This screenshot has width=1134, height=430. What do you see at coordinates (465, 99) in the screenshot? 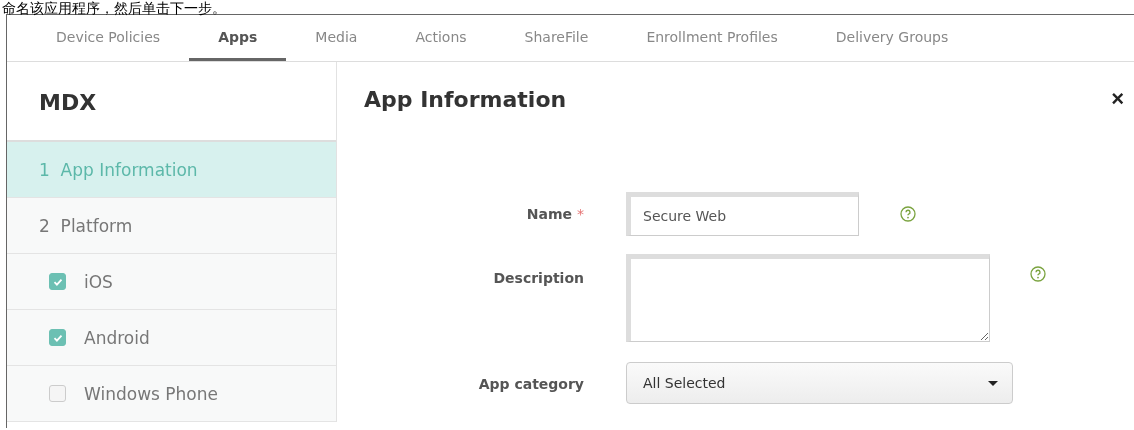
I see `panel-title: App Information` at bounding box center [465, 99].